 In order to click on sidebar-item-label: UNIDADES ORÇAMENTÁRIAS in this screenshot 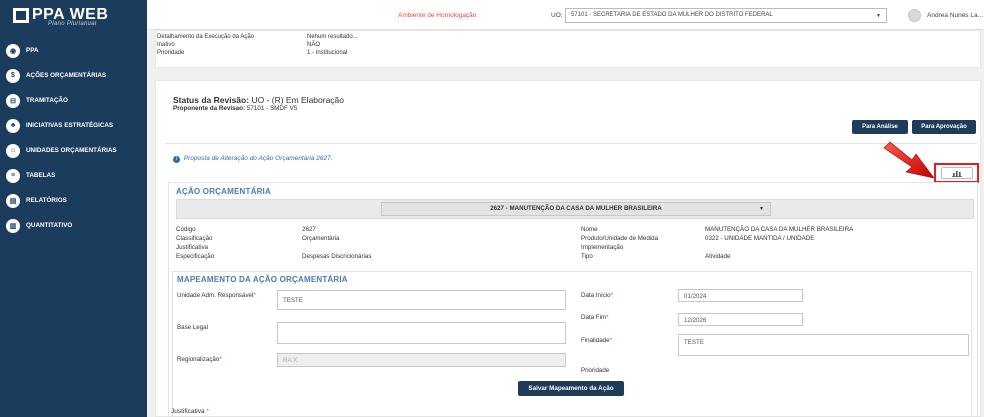, I will do `click(71, 150)`.